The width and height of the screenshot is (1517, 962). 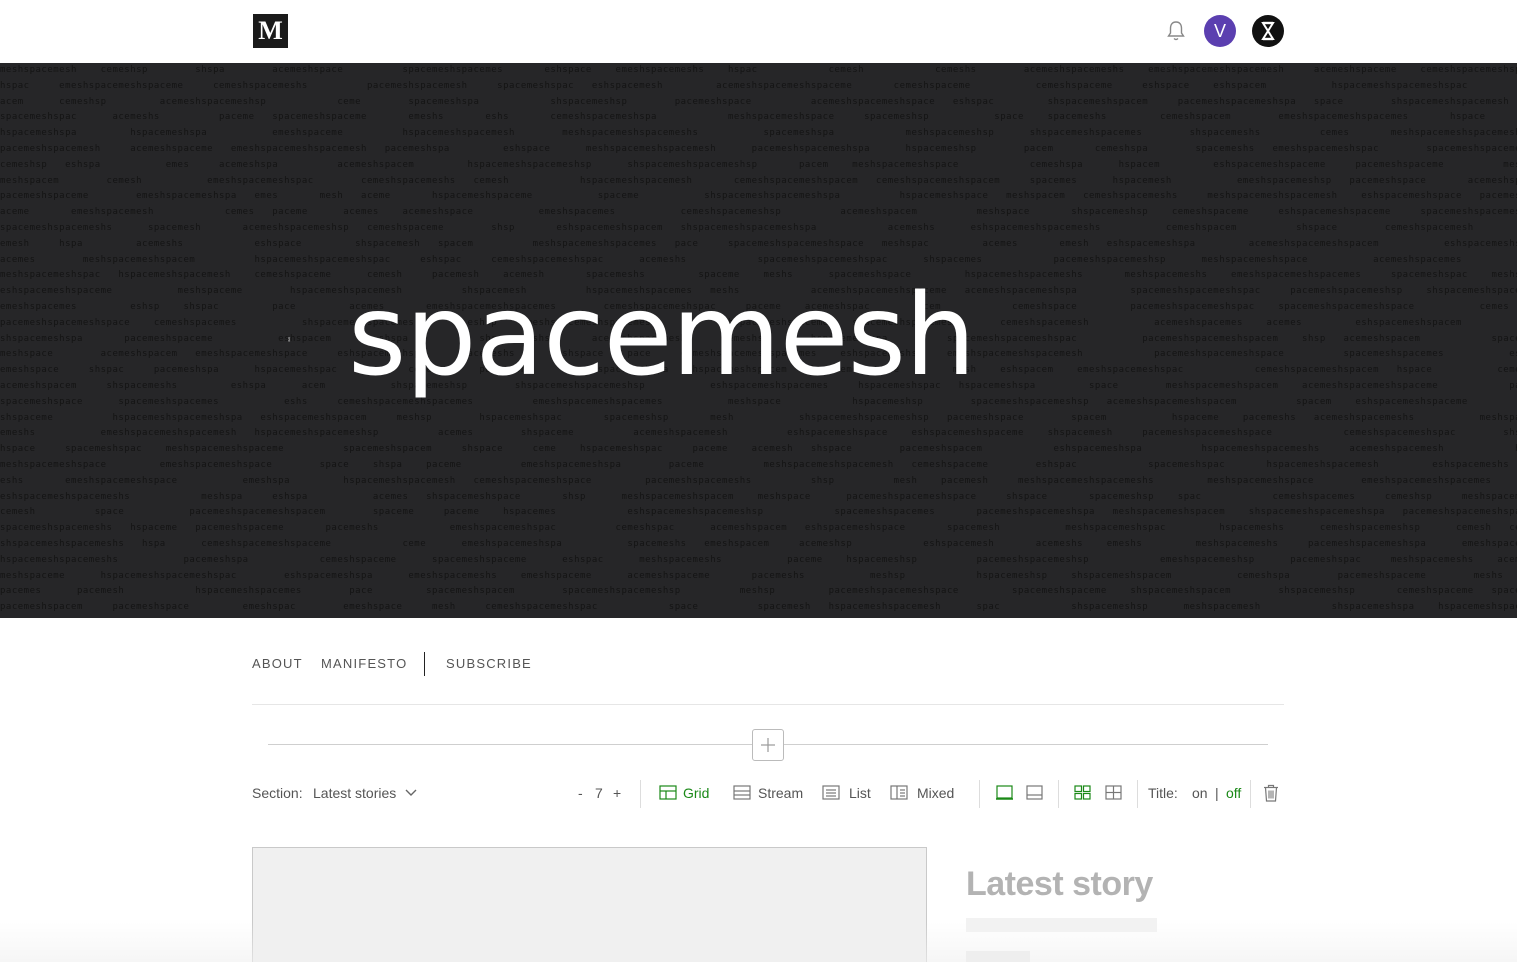 What do you see at coordinates (489, 664) in the screenshot?
I see `nav-subscribe: SUBSCRIBE` at bounding box center [489, 664].